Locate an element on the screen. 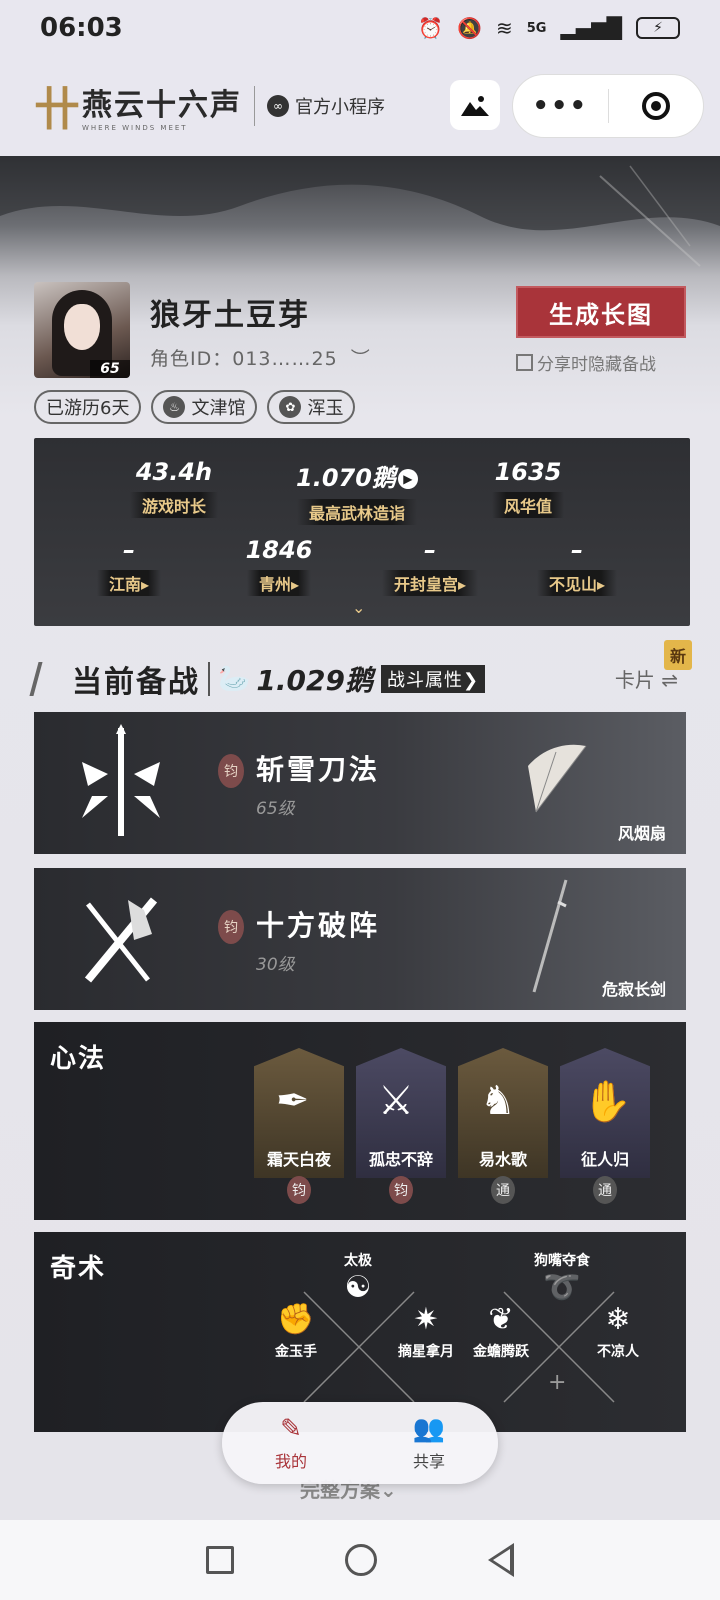 The width and height of the screenshot is (720, 1600). battle-score: 1.029鹅 is located at coordinates (314, 680).